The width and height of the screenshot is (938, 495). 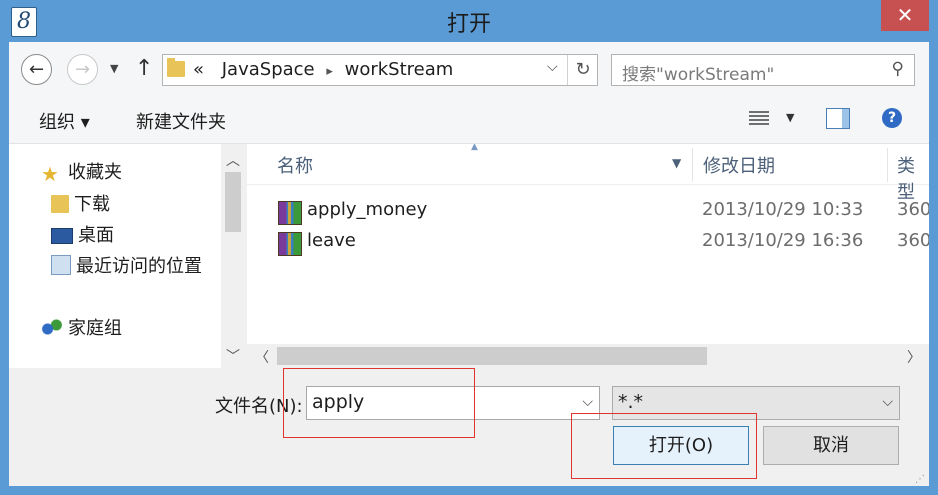 I want to click on title-bar: 8 打开 ✕, so click(x=469, y=21).